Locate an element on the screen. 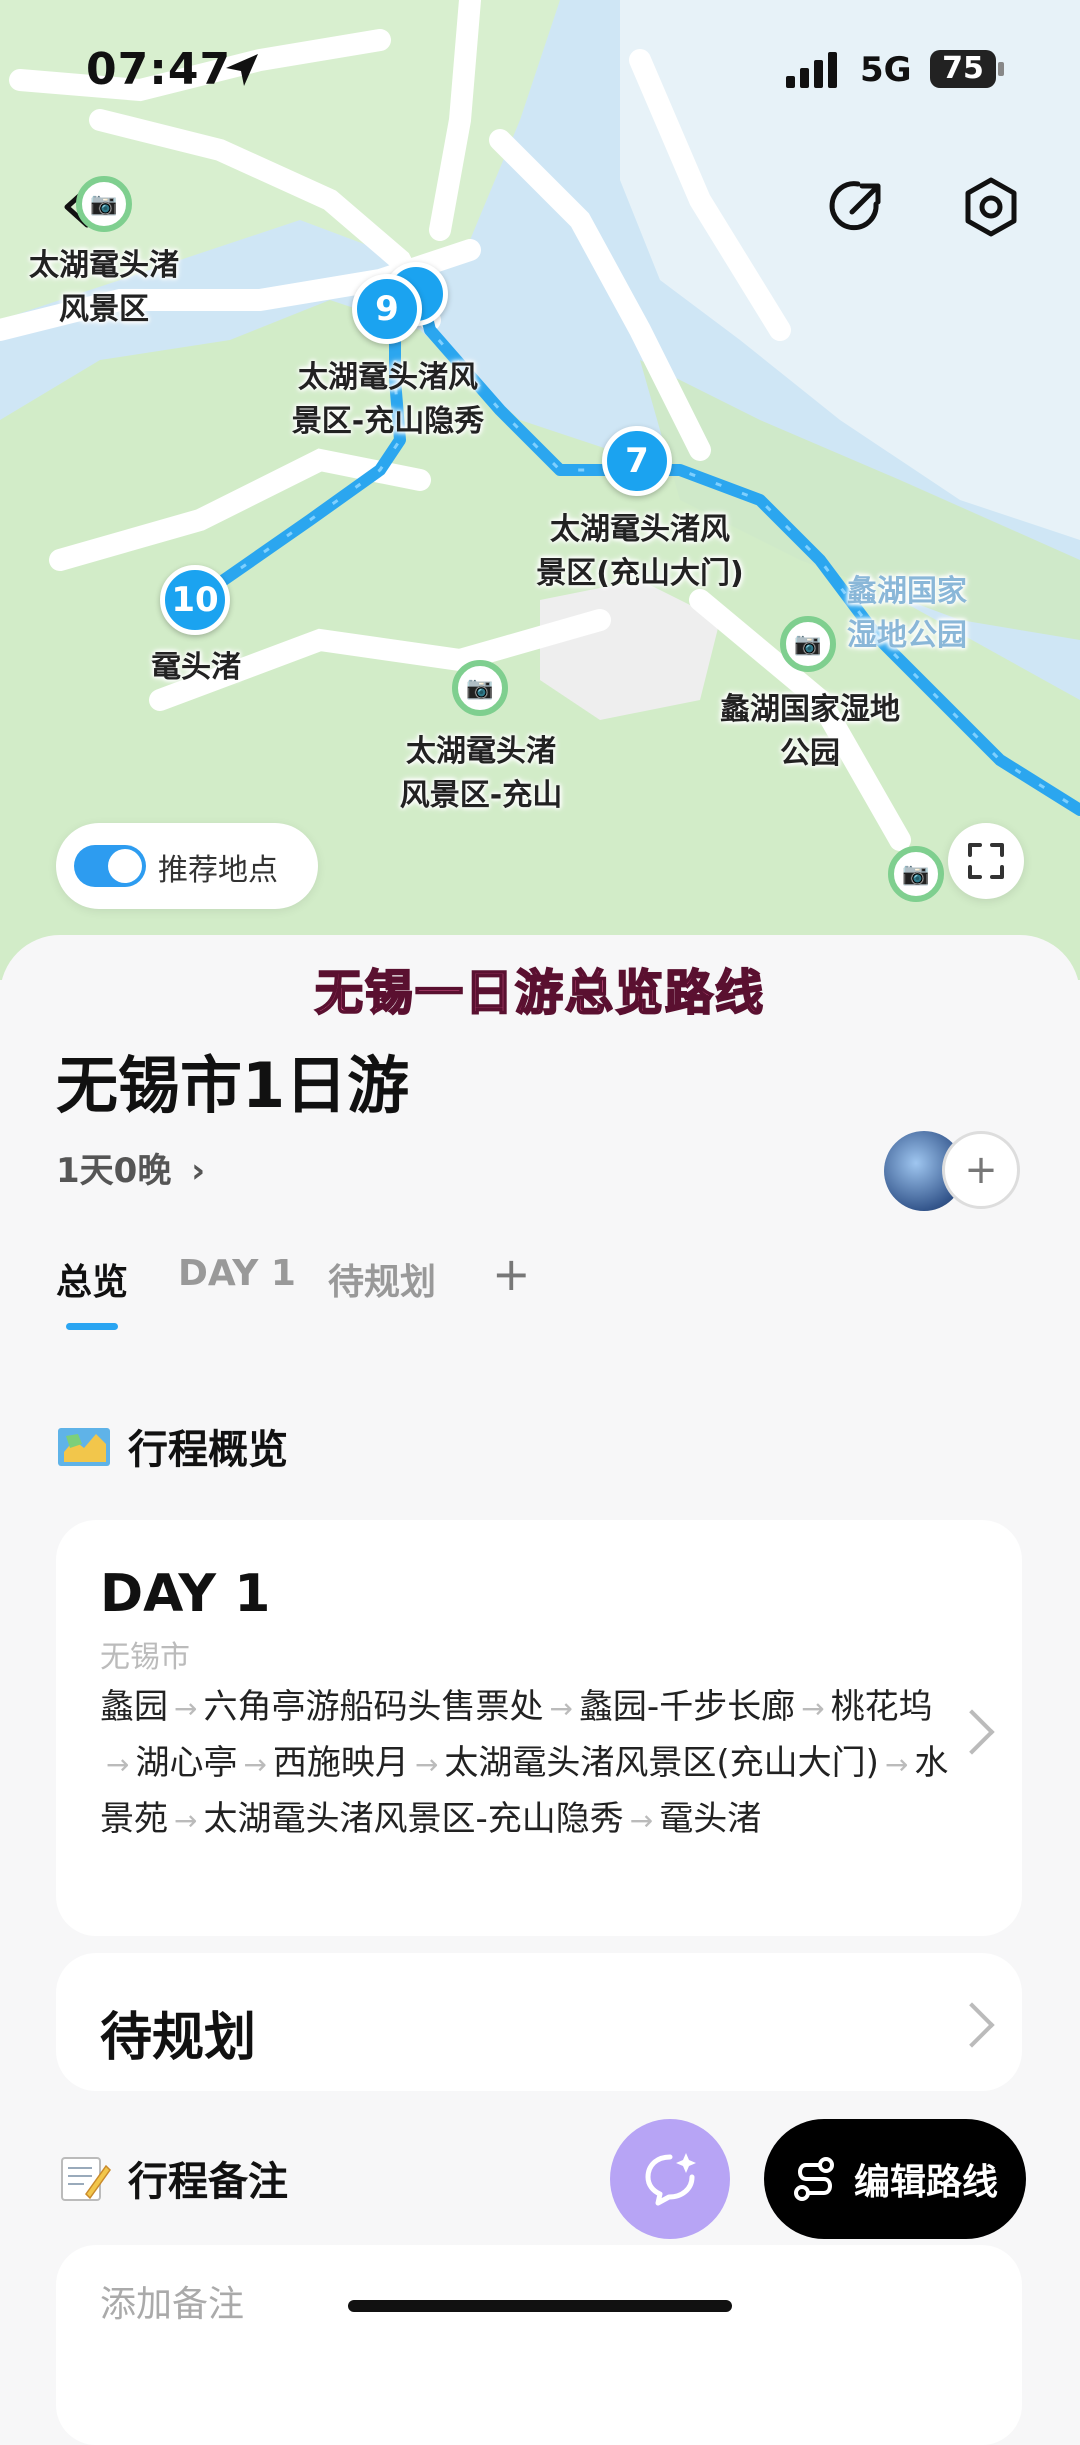 The height and width of the screenshot is (2445, 1080). route-stop: 太湖鼋头渚风景区-充山隐秀 is located at coordinates (413, 1819).